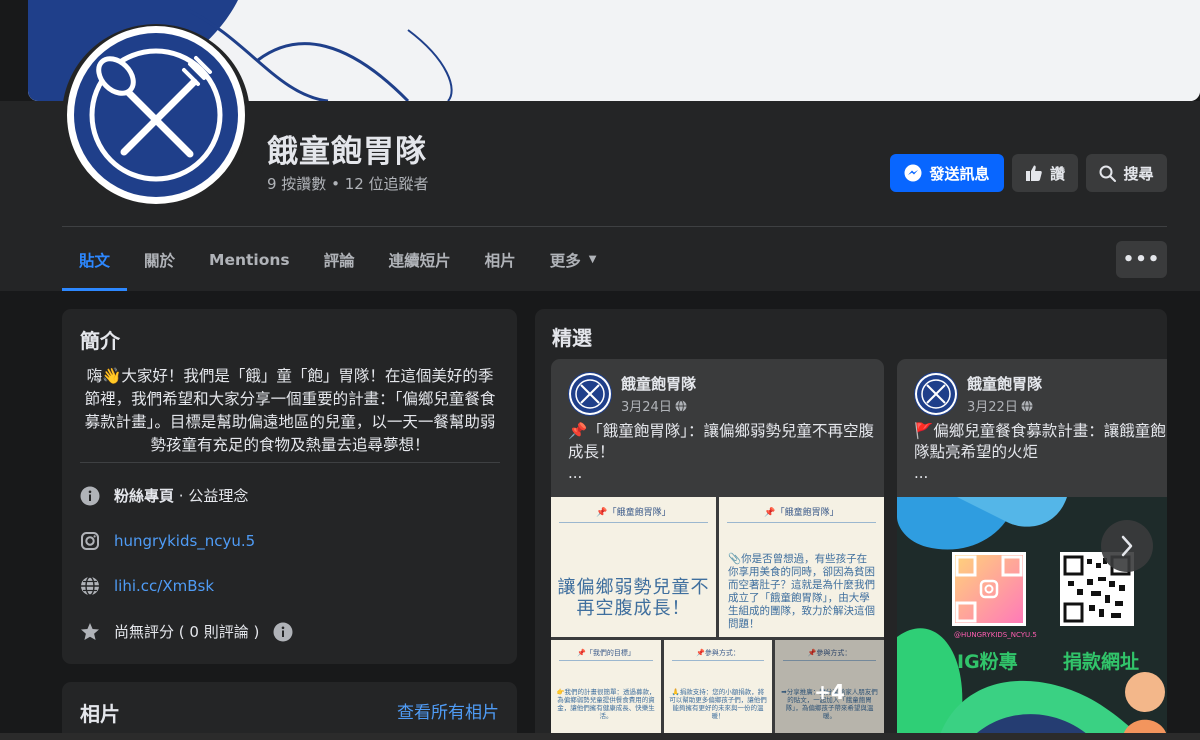 The image size is (1200, 740). I want to click on instagram-row: hungrykids_ncyu.5, so click(167, 541).